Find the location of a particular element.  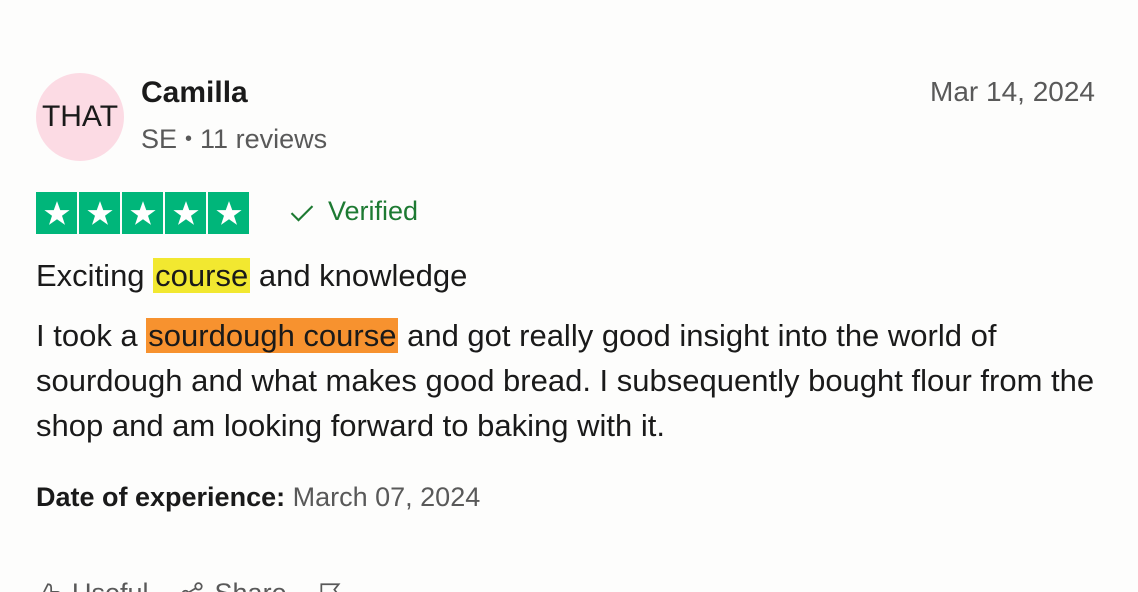

share-label: Share is located at coordinates (251, 585).